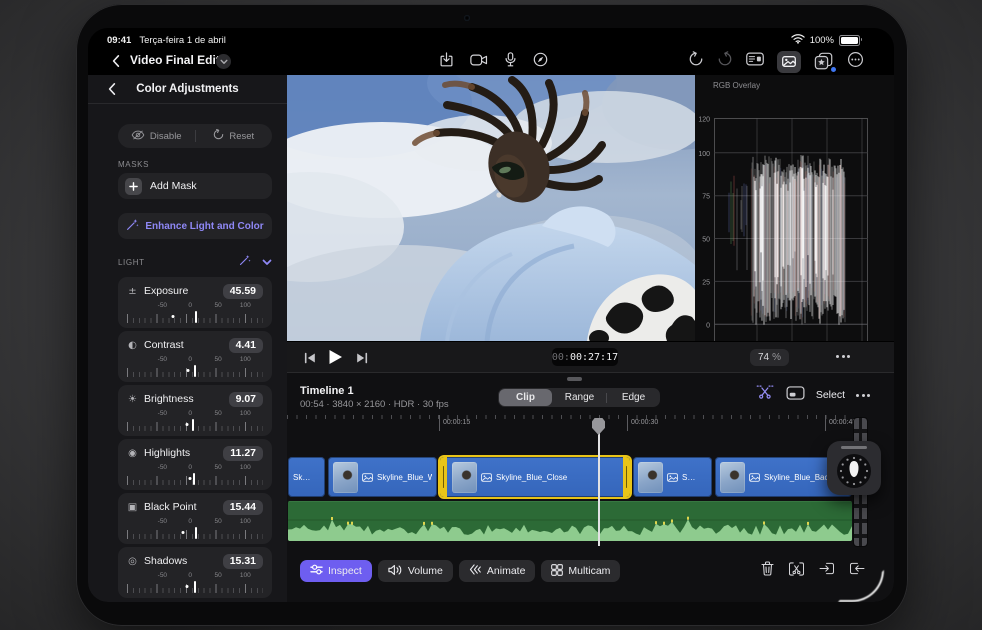 This screenshot has width=982, height=630. What do you see at coordinates (195, 356) in the screenshot?
I see `slider-contrast: ◐ Contrast 4.41 -50 0 50 100` at bounding box center [195, 356].